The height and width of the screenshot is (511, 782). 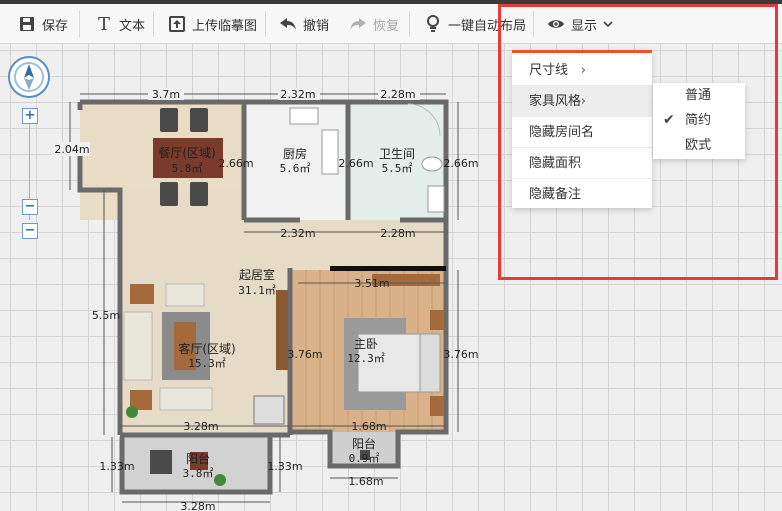 What do you see at coordinates (316, 26) in the screenshot?
I see `undo-label: 撤销` at bounding box center [316, 26].